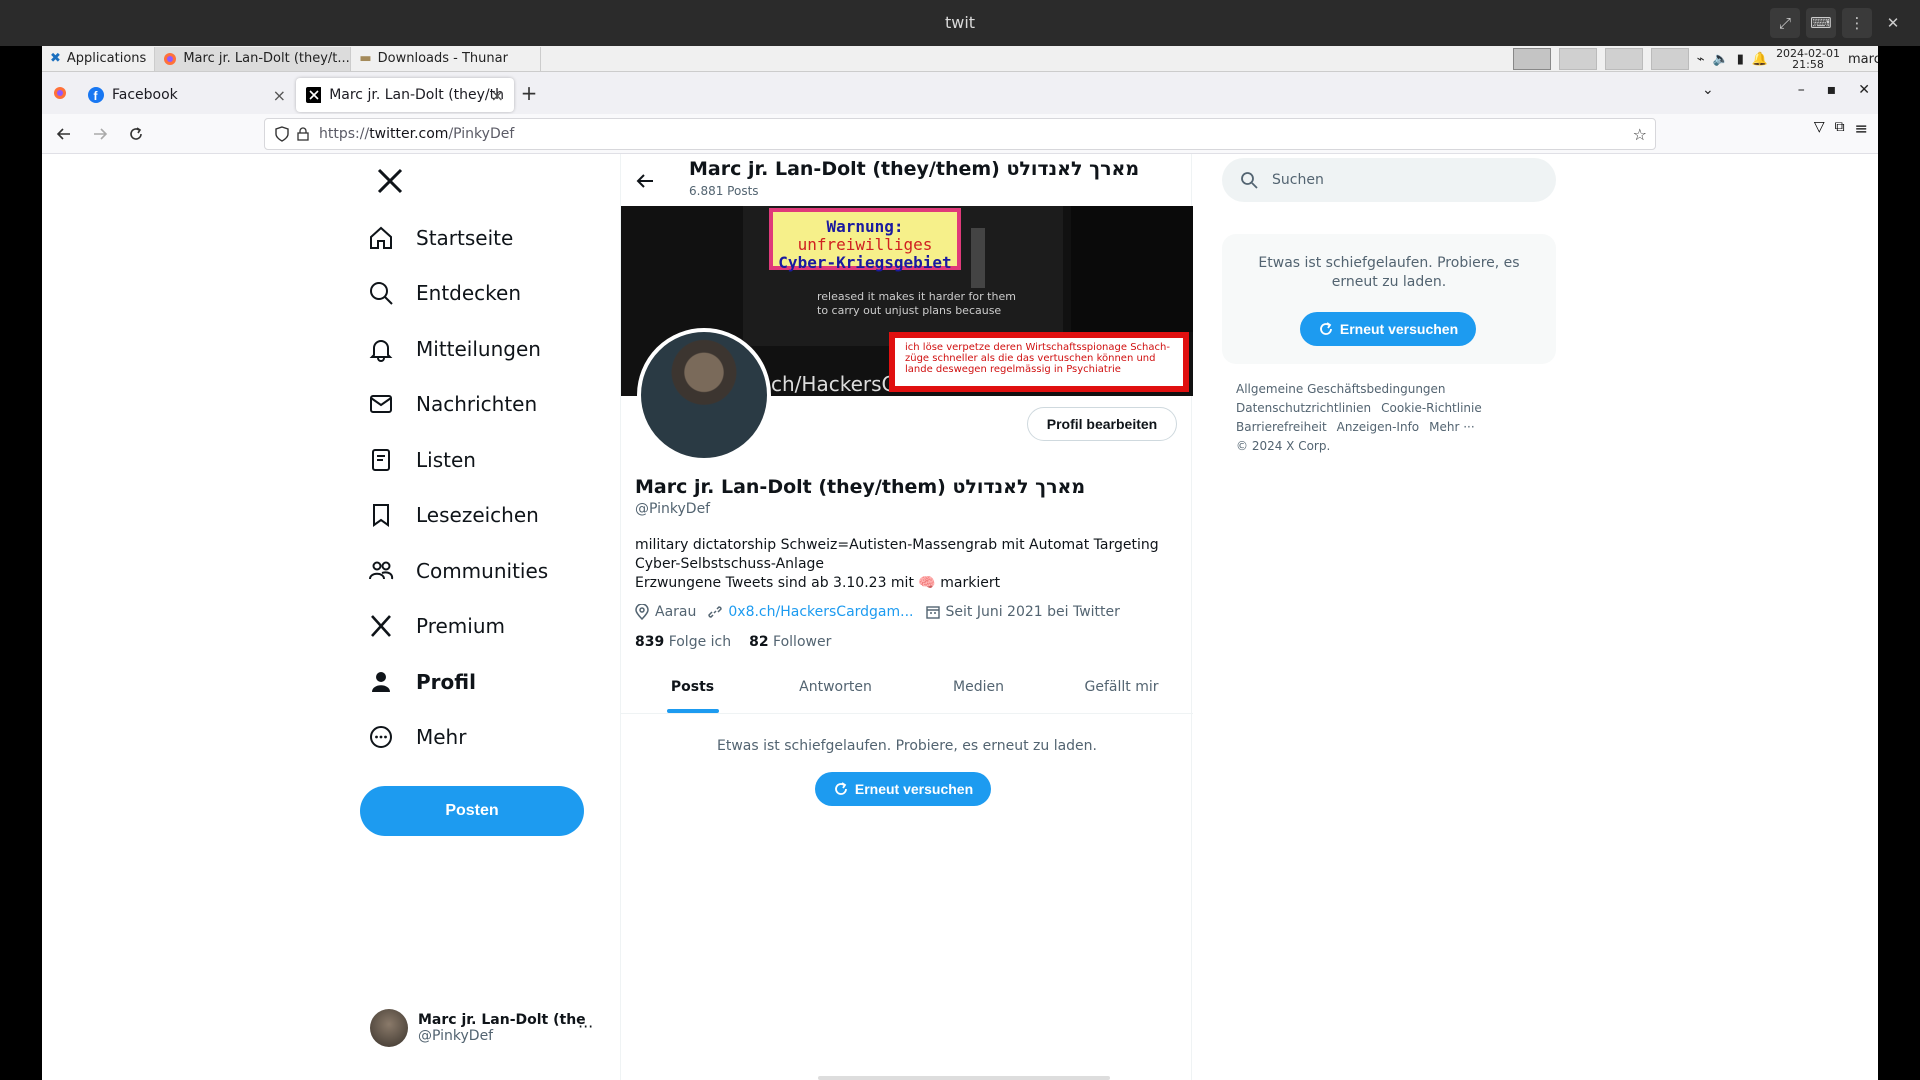  What do you see at coordinates (645, 180) in the screenshot?
I see `back-arrow-icon` at bounding box center [645, 180].